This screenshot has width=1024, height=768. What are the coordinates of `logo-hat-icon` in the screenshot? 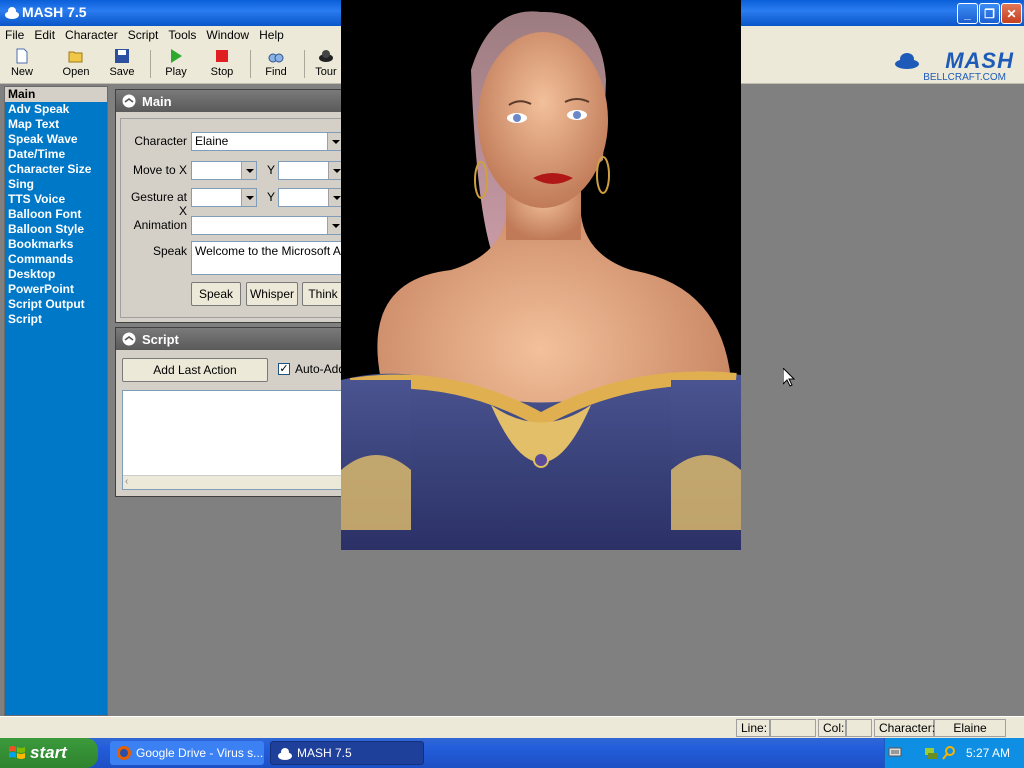 It's located at (907, 61).